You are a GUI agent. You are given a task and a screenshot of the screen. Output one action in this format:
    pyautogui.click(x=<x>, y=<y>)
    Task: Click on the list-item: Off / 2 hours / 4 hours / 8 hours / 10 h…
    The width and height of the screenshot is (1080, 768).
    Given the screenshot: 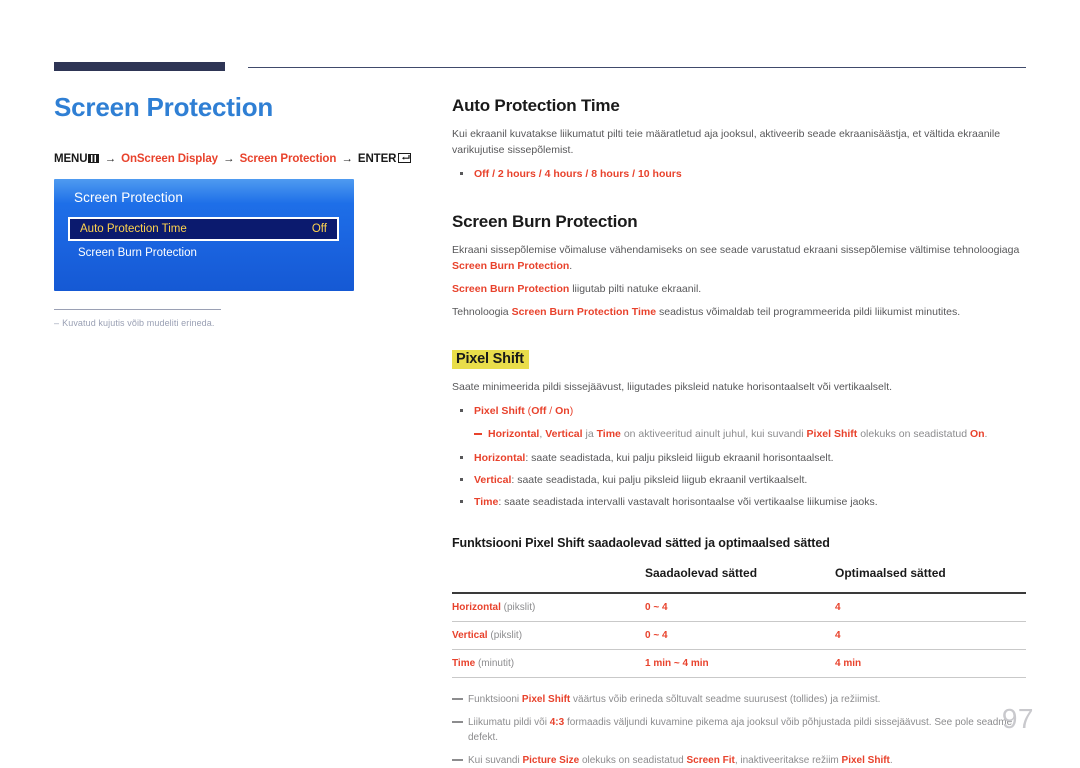 What is the action you would take?
    pyautogui.click(x=739, y=174)
    